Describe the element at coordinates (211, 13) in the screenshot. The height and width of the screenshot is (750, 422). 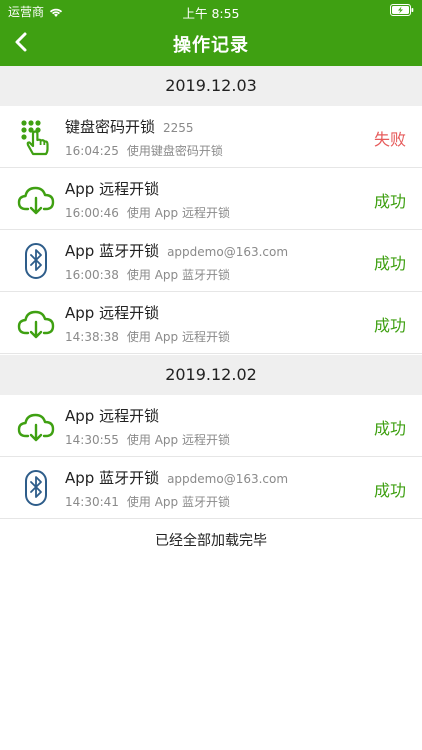
I see `status-clock: 上午 8:55` at that location.